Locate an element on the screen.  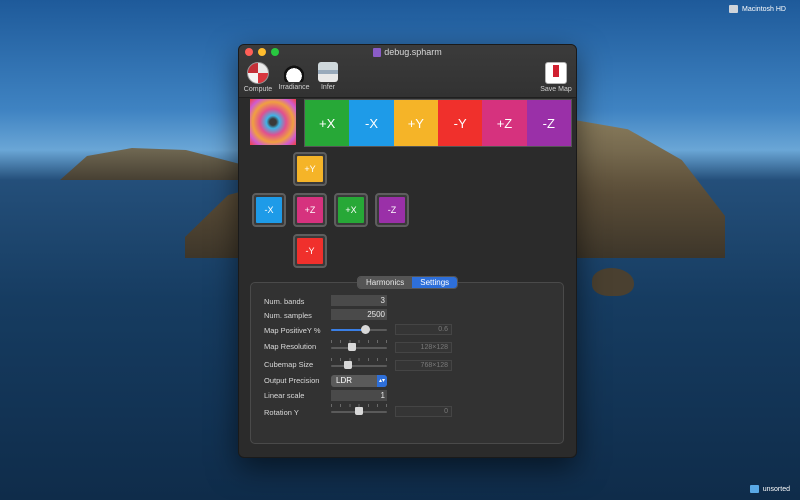
face-strip-px: +X is located at coordinates (327, 123).